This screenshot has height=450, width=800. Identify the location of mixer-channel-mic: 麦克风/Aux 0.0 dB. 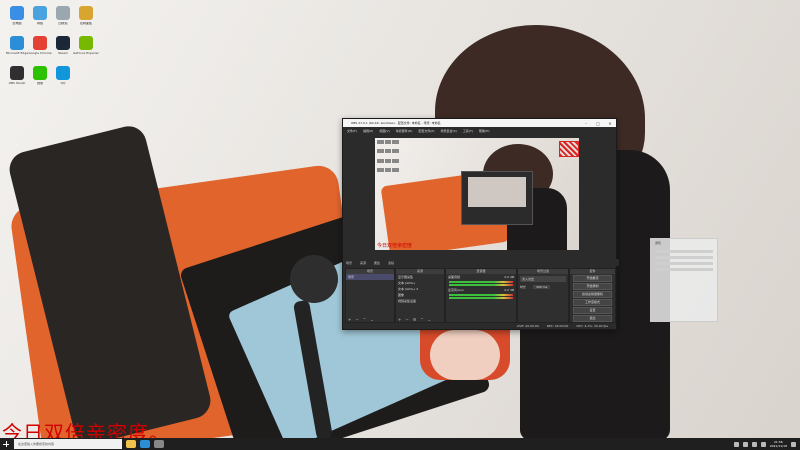
(481, 290).